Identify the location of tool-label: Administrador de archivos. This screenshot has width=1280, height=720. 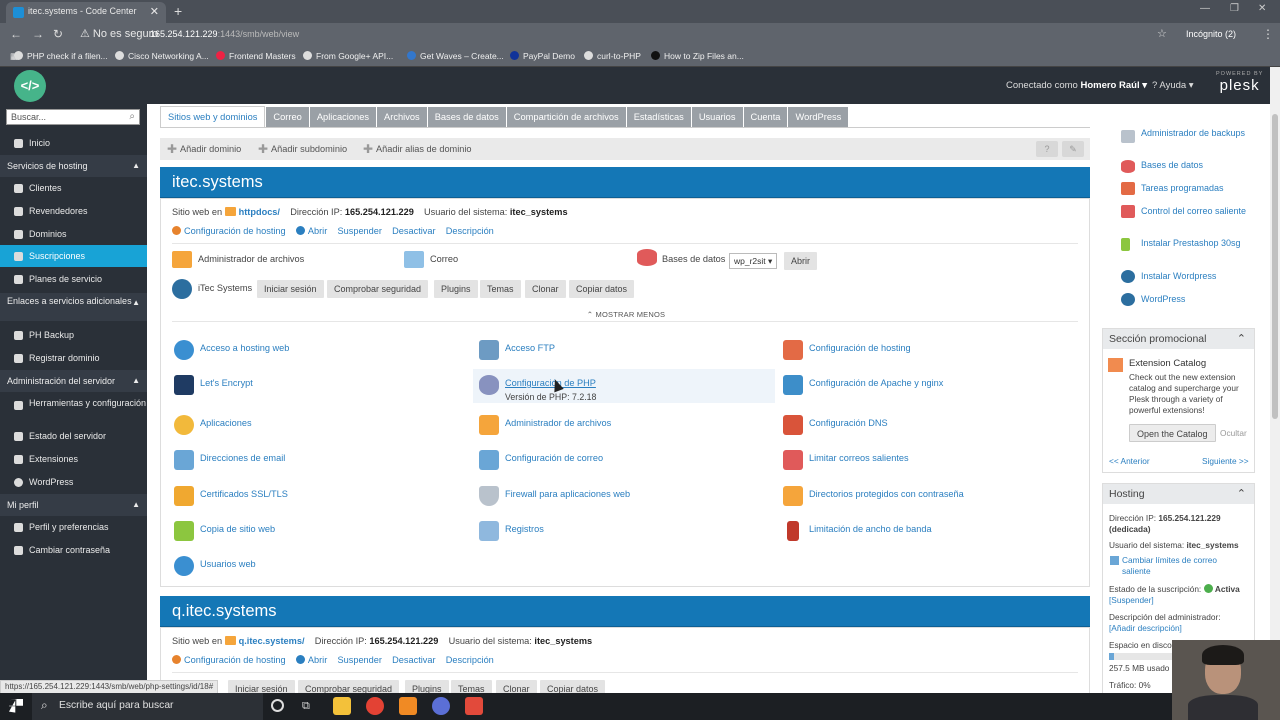
(558, 423).